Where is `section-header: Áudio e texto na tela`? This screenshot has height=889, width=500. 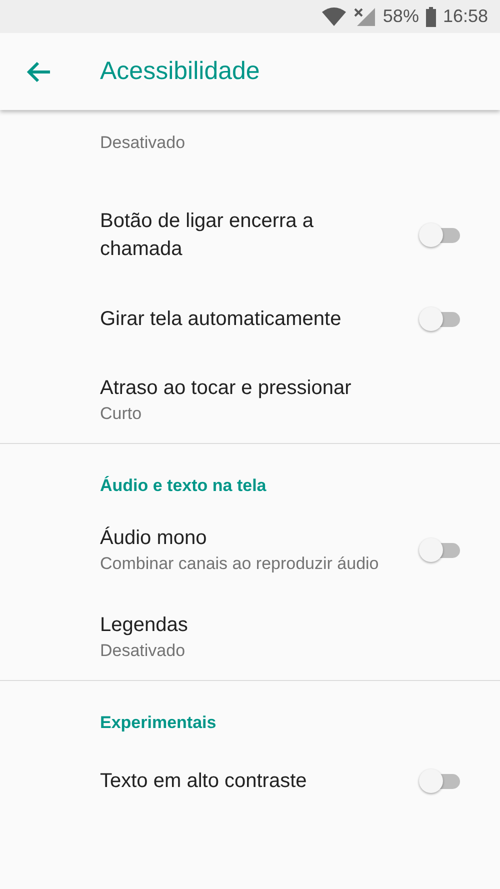
section-header: Áudio e texto na tela is located at coordinates (183, 486).